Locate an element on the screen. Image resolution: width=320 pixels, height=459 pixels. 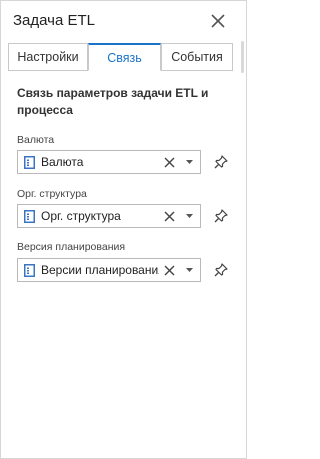
field-label-org-structure: Орг. структура is located at coordinates (52, 194).